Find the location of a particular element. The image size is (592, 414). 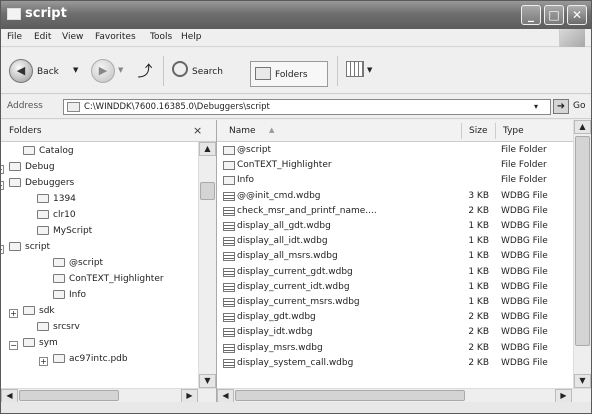

tree-node: − Debuggers is located at coordinates (37, 186).